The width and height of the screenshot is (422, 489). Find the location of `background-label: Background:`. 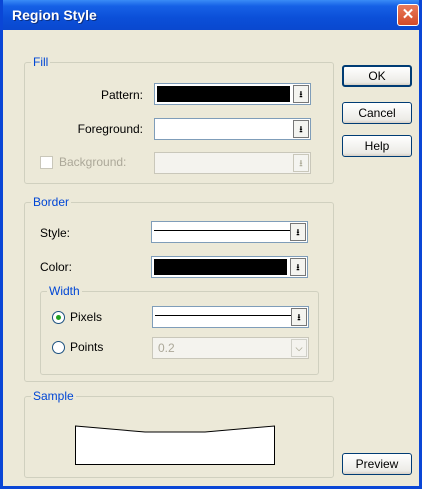

background-label: Background: is located at coordinates (93, 162).